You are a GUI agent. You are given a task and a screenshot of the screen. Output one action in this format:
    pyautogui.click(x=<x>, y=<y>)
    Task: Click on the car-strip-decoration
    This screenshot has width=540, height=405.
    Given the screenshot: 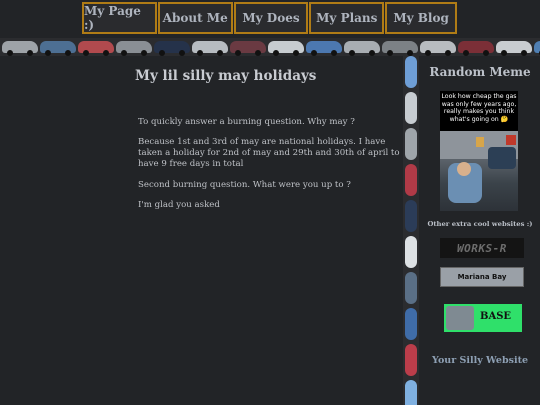 What is the action you would take?
    pyautogui.click(x=270, y=47)
    